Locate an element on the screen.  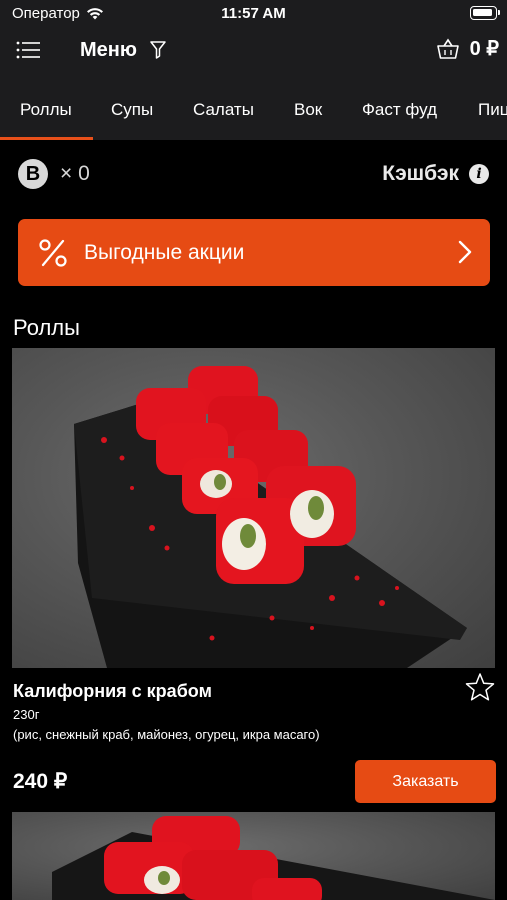
cashback-label: Кэшбэк is located at coordinates (420, 173).